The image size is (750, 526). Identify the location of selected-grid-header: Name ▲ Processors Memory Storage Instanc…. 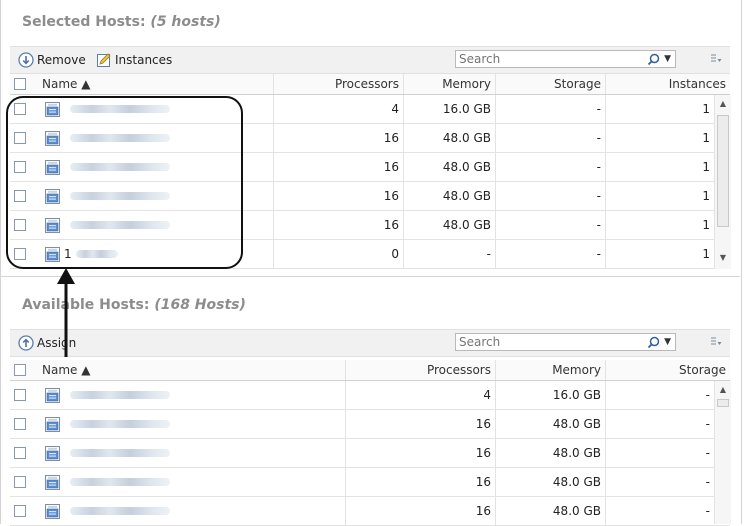
(370, 84).